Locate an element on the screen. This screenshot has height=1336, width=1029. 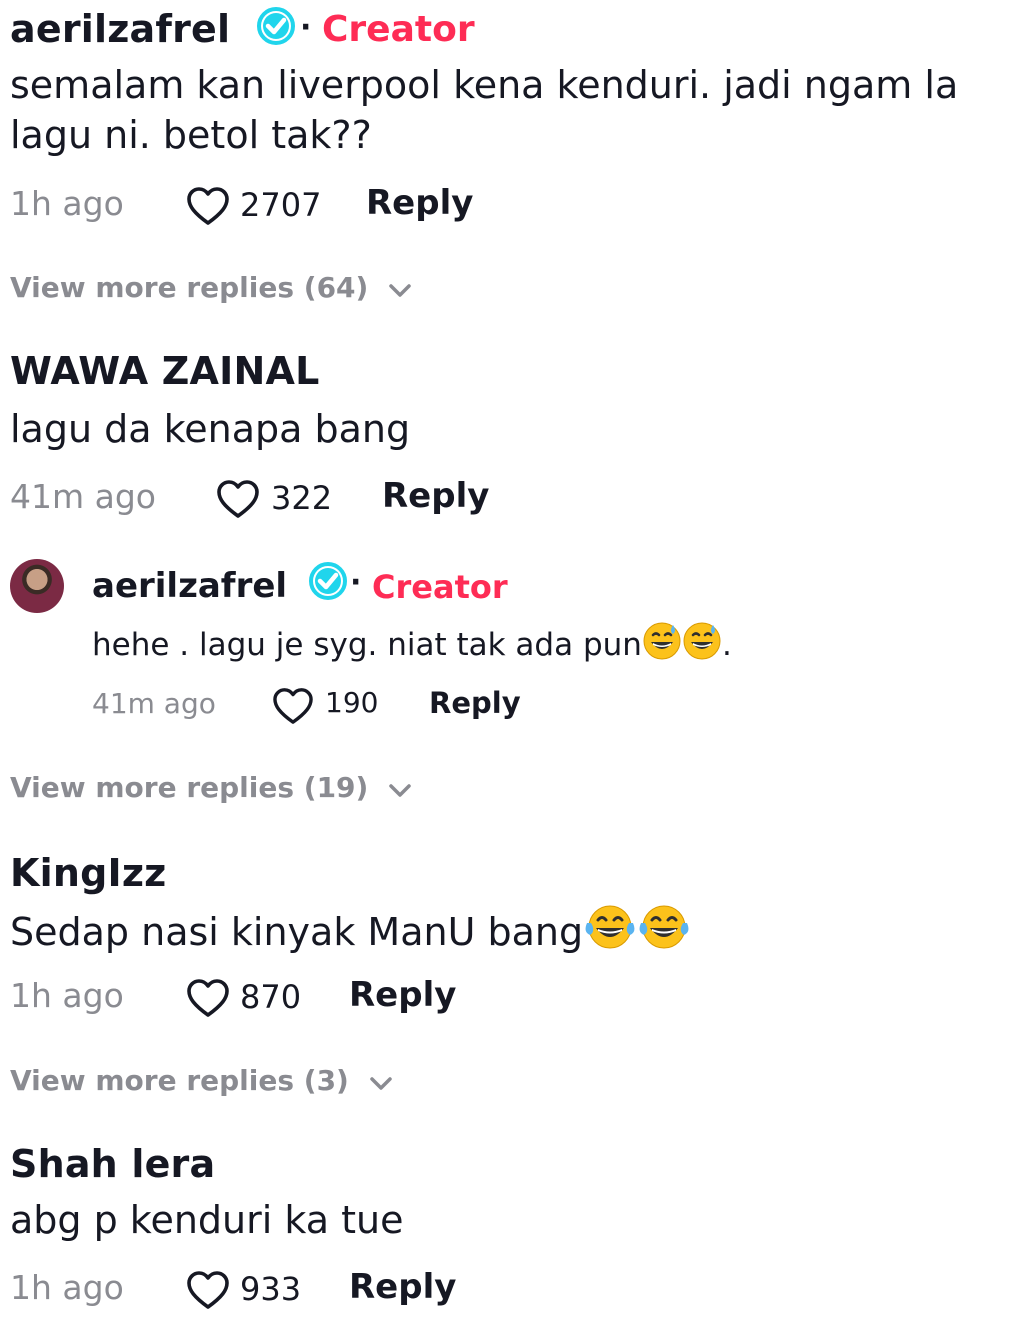
like-count: 190 is located at coordinates (352, 702).